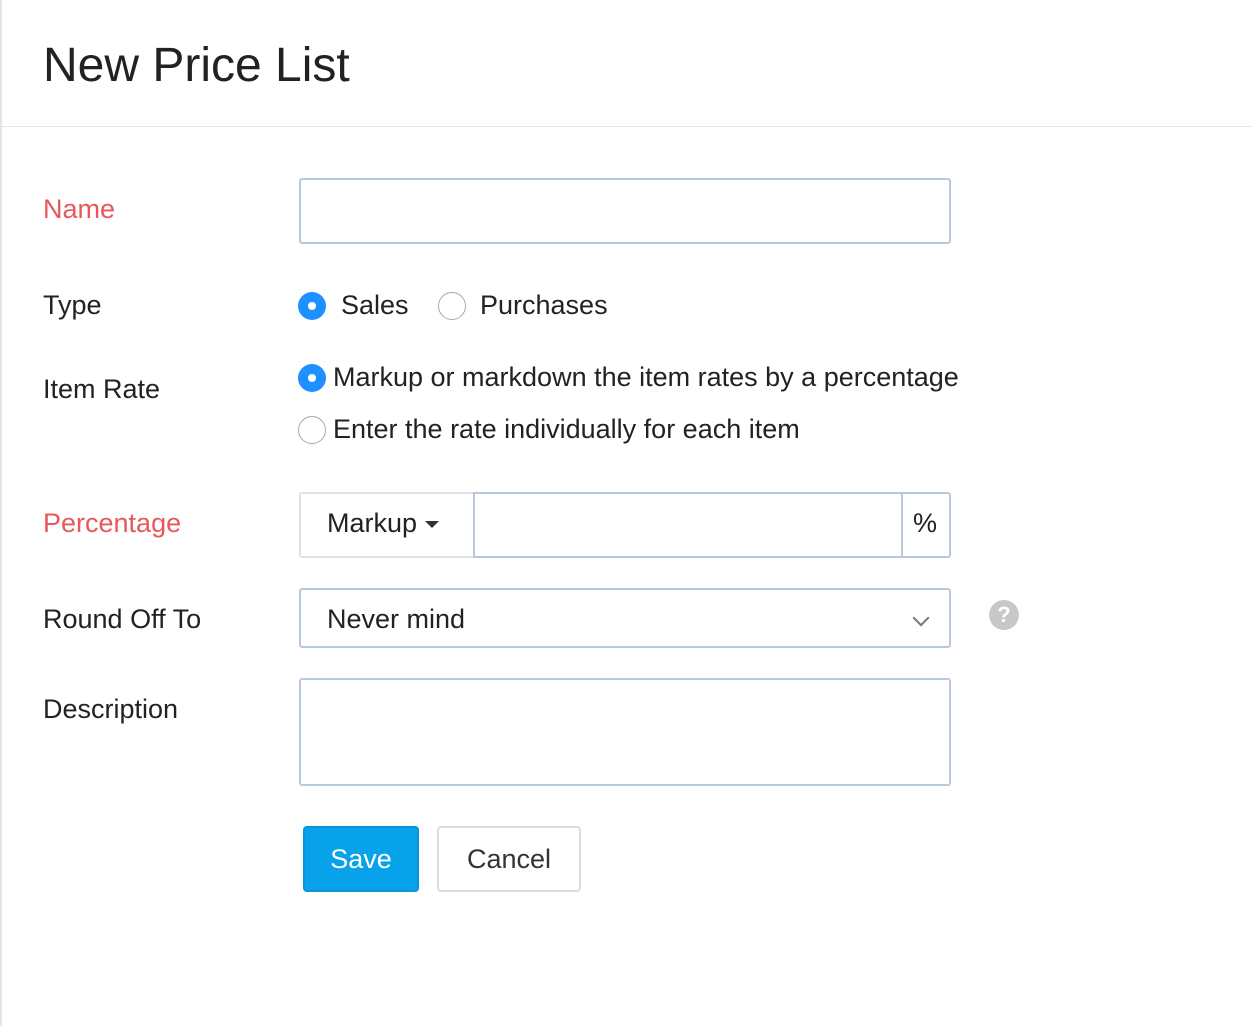 The height and width of the screenshot is (1026, 1252). Describe the element at coordinates (688, 525) in the screenshot. I see `percentage-input` at that location.